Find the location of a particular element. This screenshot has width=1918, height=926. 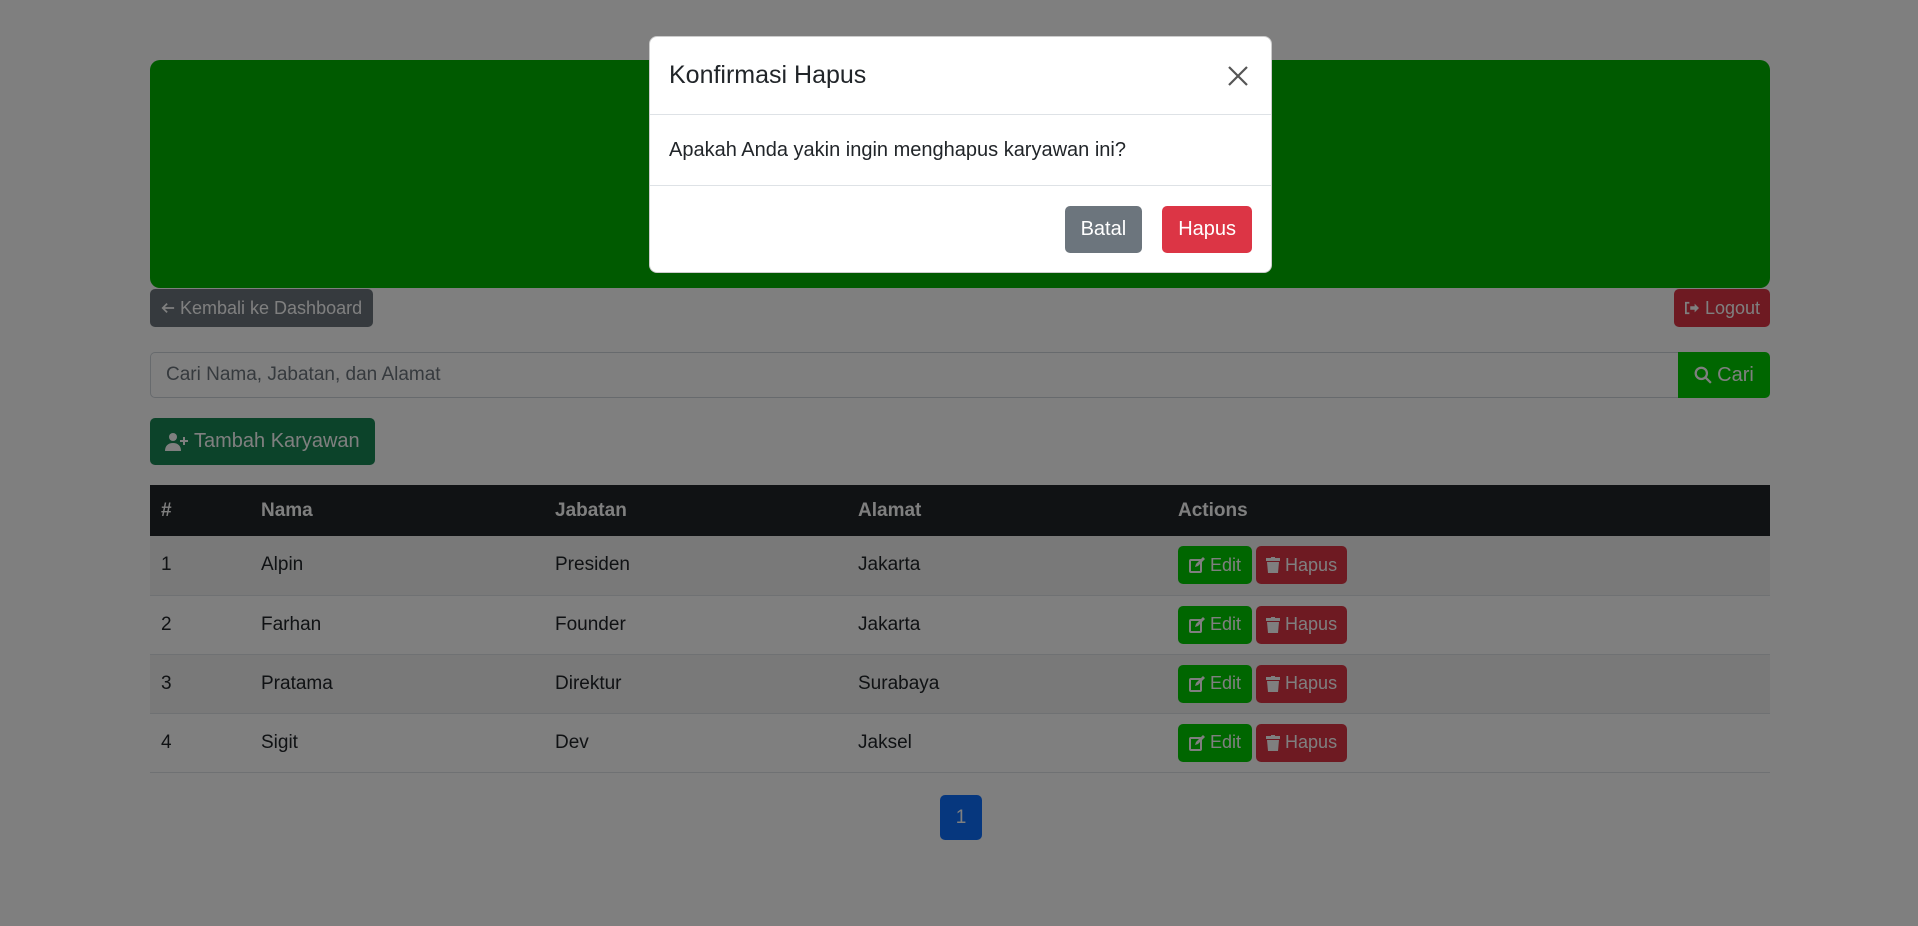

modal-footer: Batal Hapus is located at coordinates (960, 229).